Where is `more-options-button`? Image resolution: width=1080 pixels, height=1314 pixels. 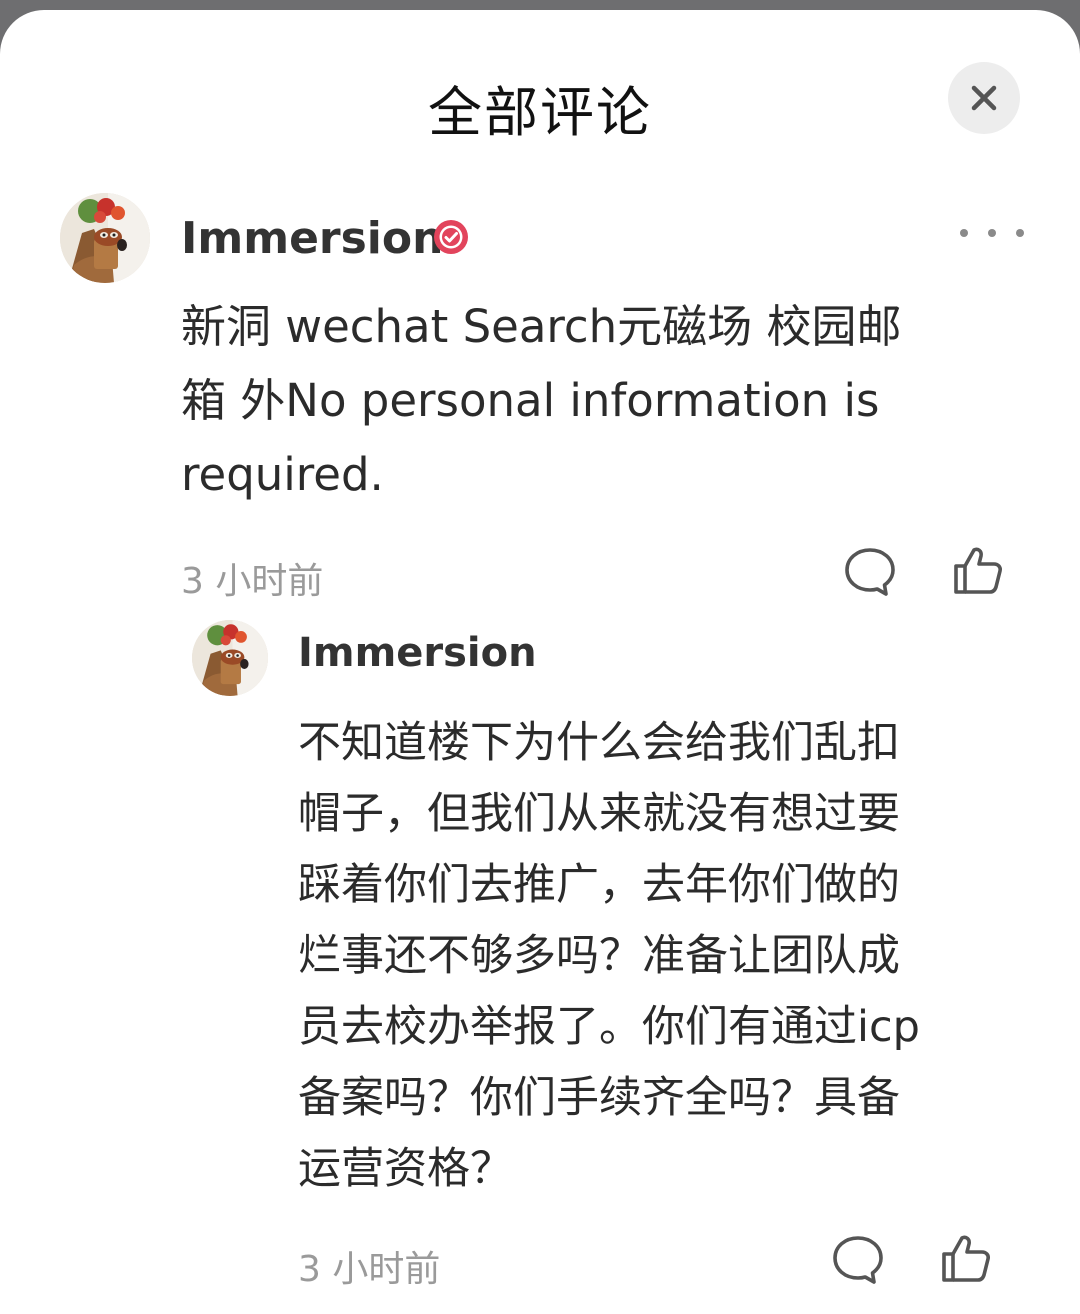 more-options-button is located at coordinates (992, 233).